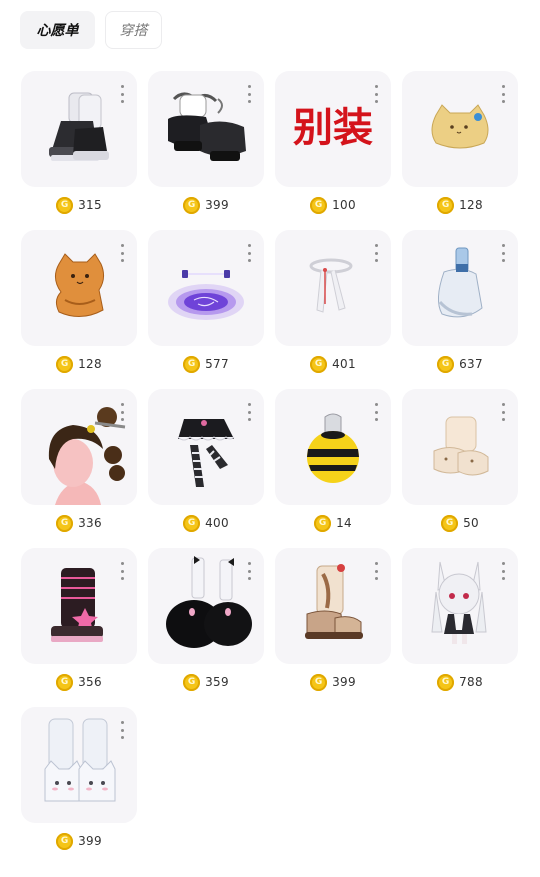 The width and height of the screenshot is (540, 877). Describe the element at coordinates (217, 682) in the screenshot. I see `item-price: 359` at that location.